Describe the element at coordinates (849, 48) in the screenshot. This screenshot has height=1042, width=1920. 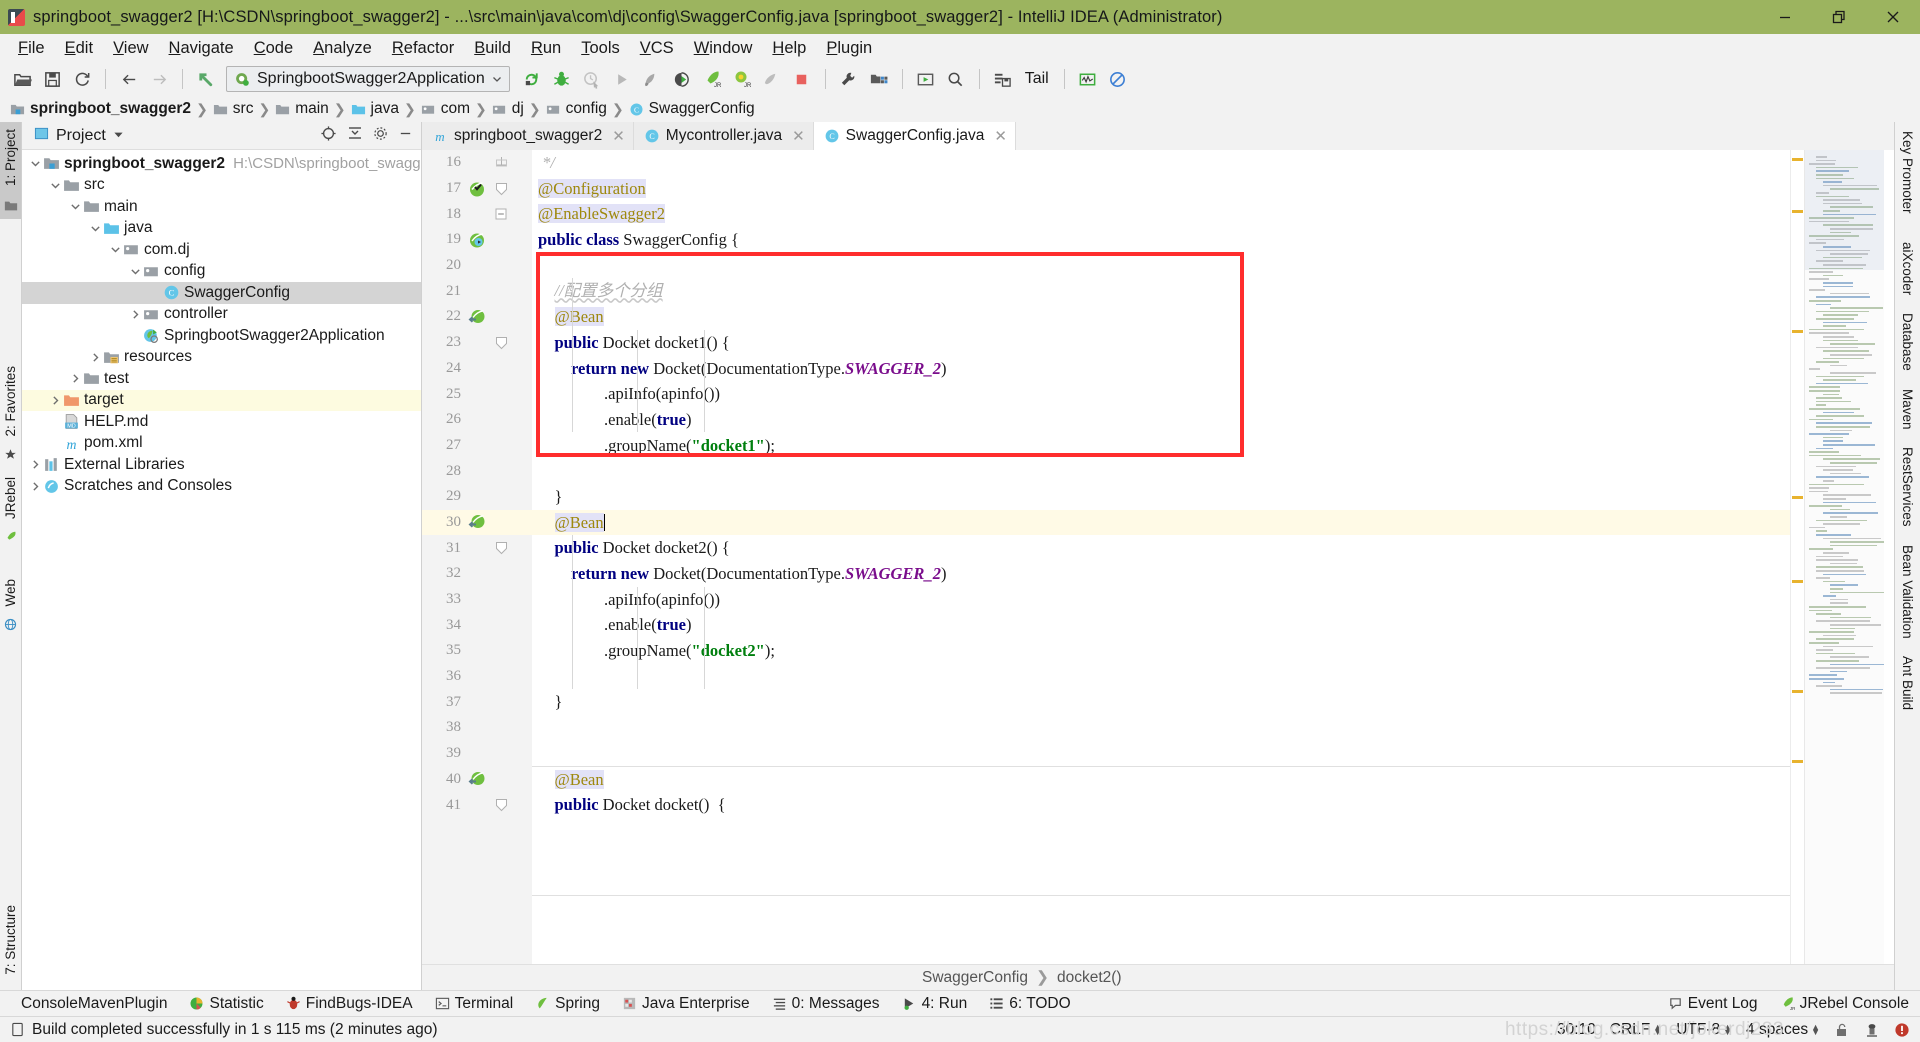
I see `menu-item-plugin: Plugin` at that location.